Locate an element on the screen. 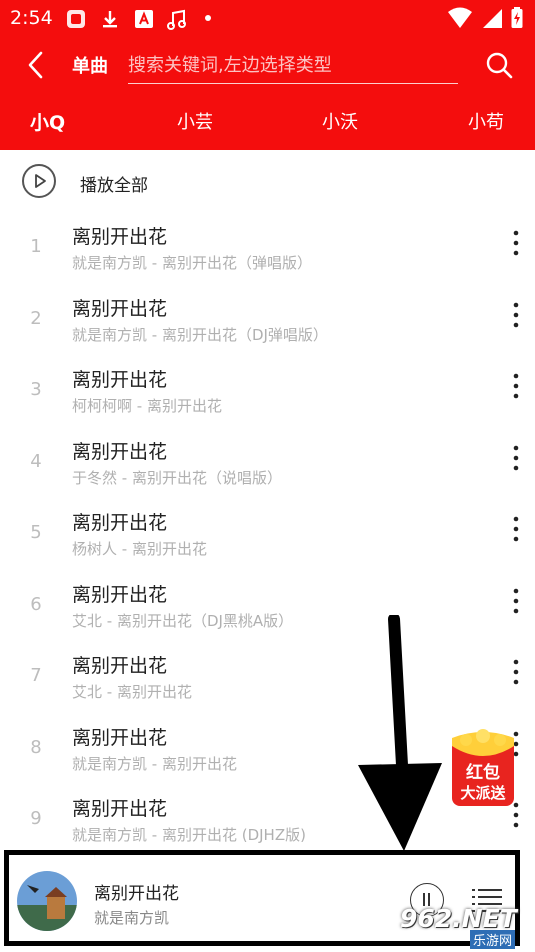  song-row: 1 离别开出花 就是南方凯 - 离别开出花（弹唱版） is located at coordinates (267, 250).